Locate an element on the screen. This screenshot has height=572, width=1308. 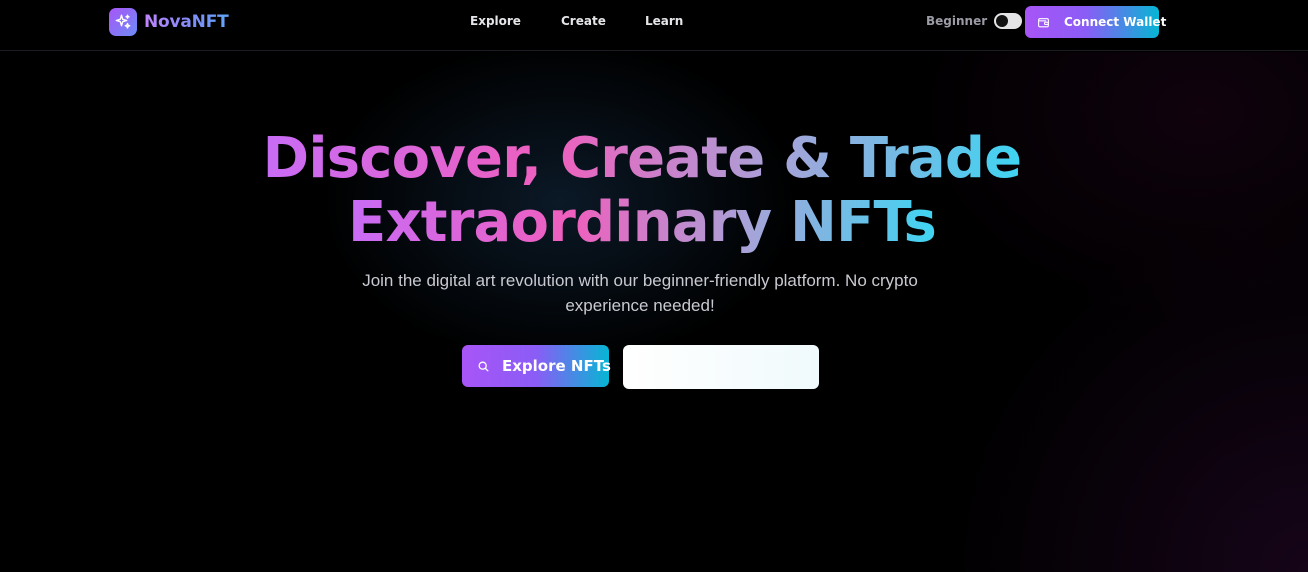
explore-nfts-button: Explore NFTs is located at coordinates (536, 366).